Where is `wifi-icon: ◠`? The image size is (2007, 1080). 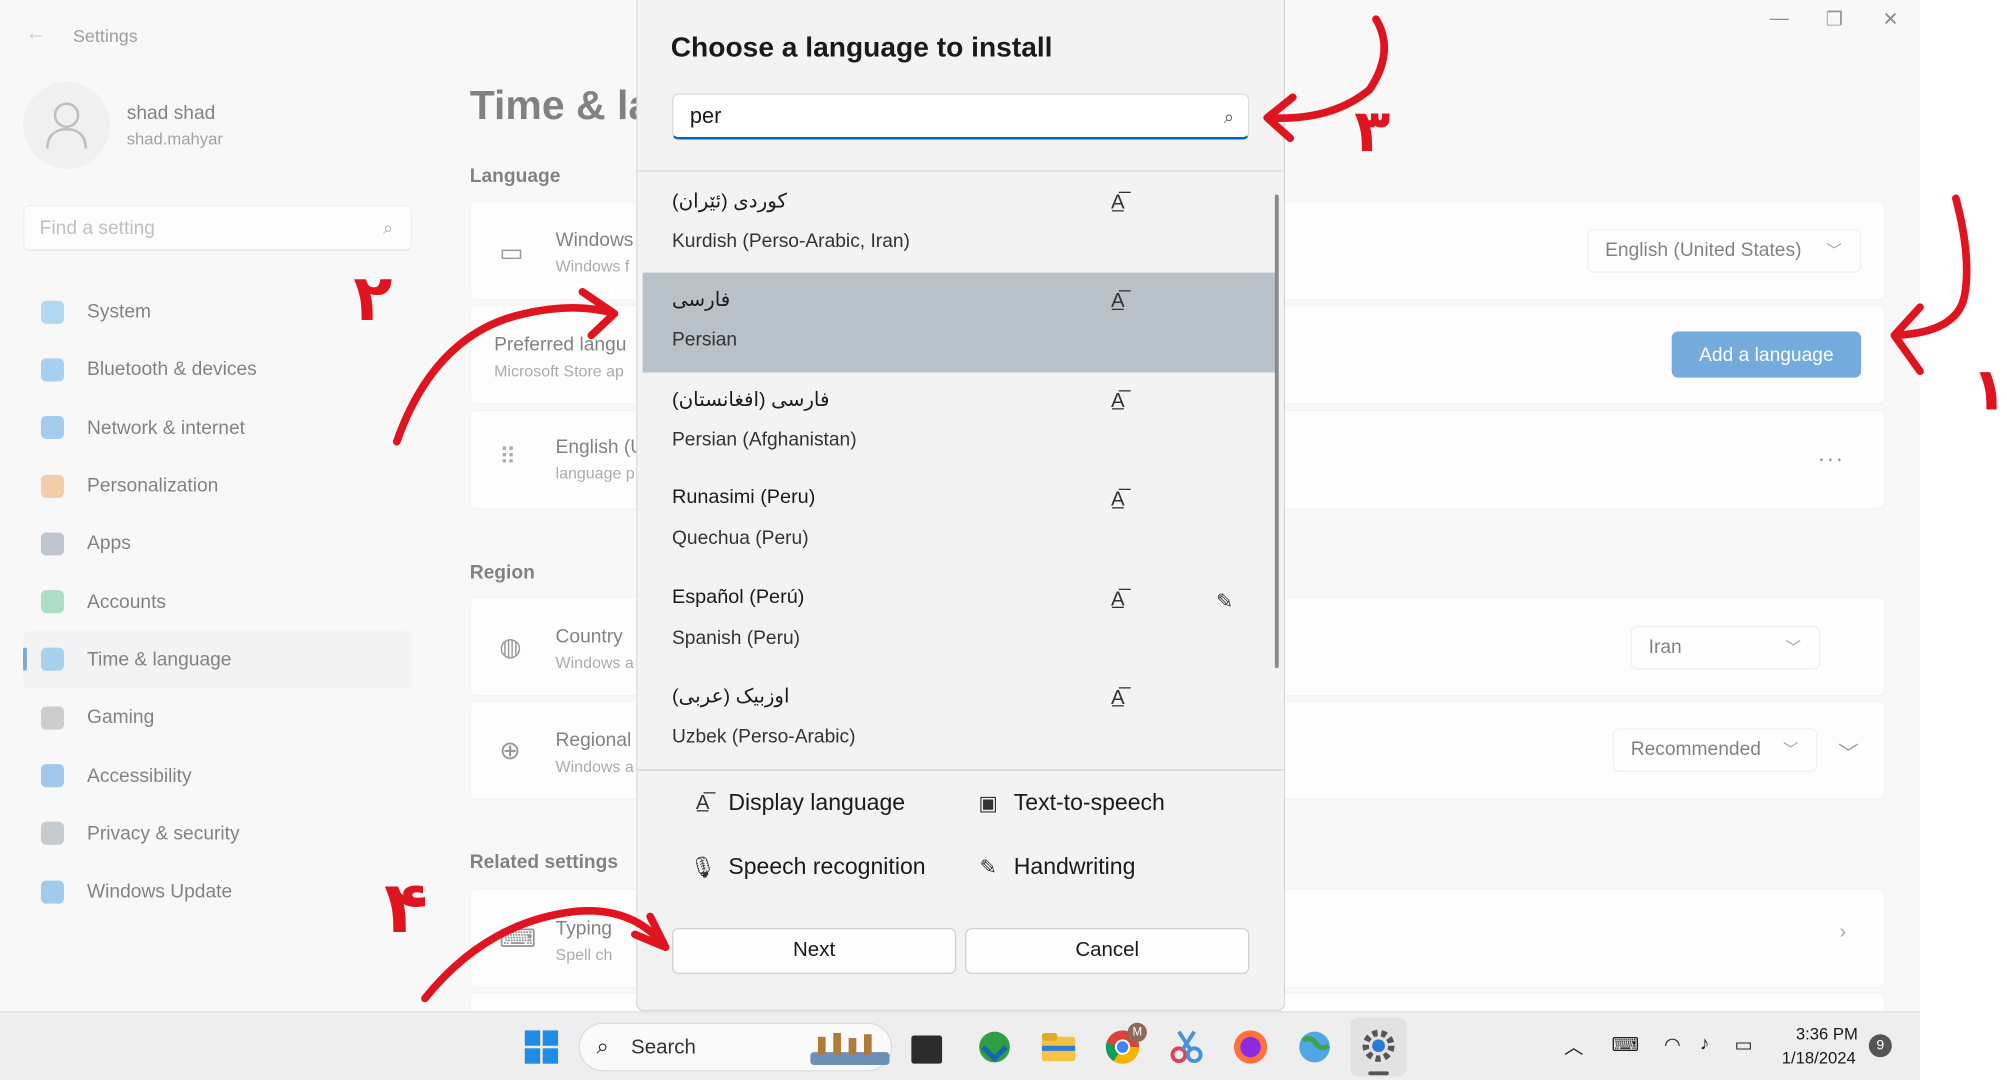 wifi-icon: ◠ is located at coordinates (1672, 1044).